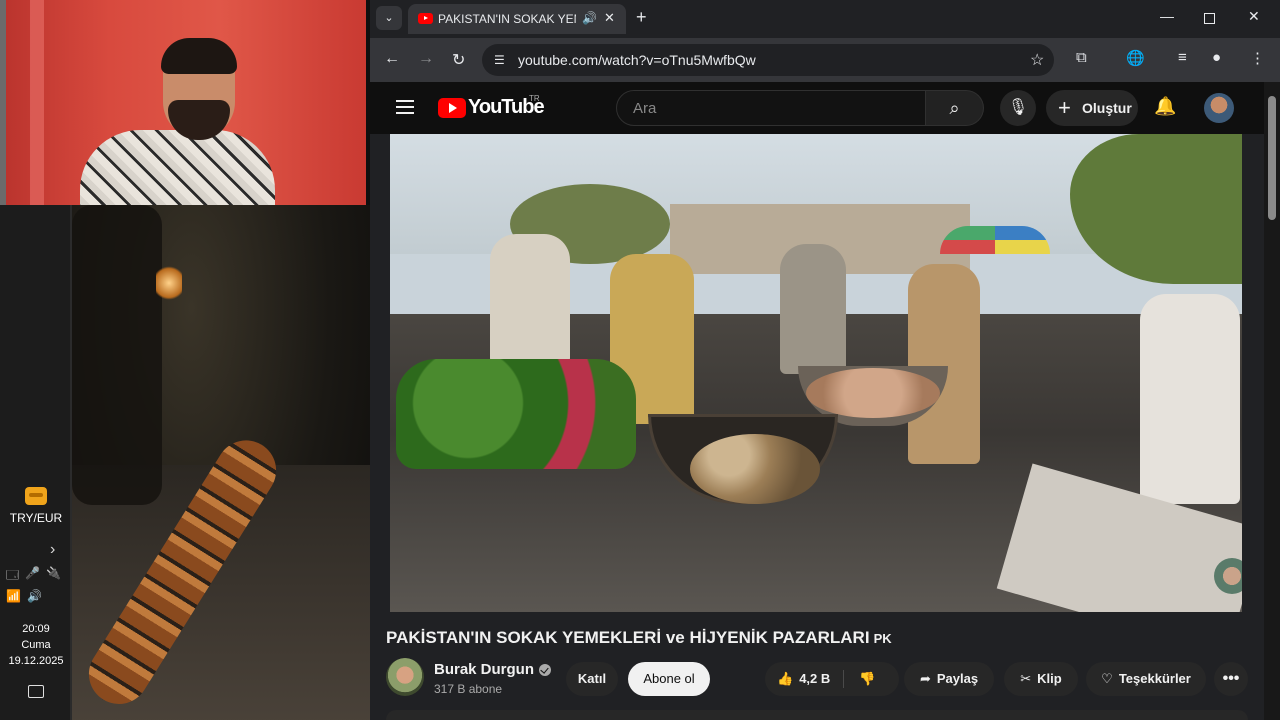 This screenshot has width=1280, height=720. What do you see at coordinates (516, 414) in the screenshot?
I see `video-vegetable-cart` at bounding box center [516, 414].